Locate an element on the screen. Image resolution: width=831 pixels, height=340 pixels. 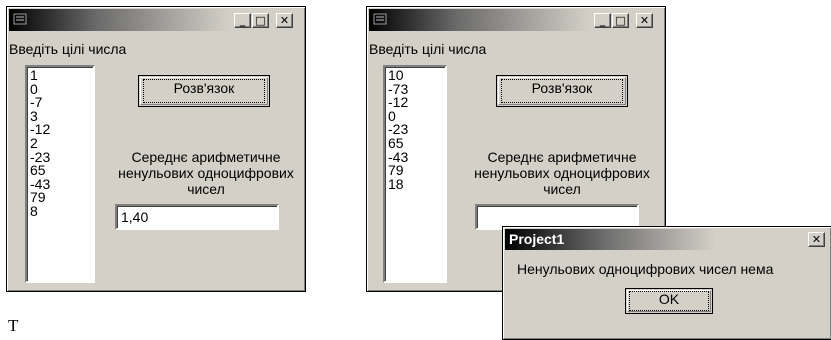
ok-button-label: OK is located at coordinates (669, 301).